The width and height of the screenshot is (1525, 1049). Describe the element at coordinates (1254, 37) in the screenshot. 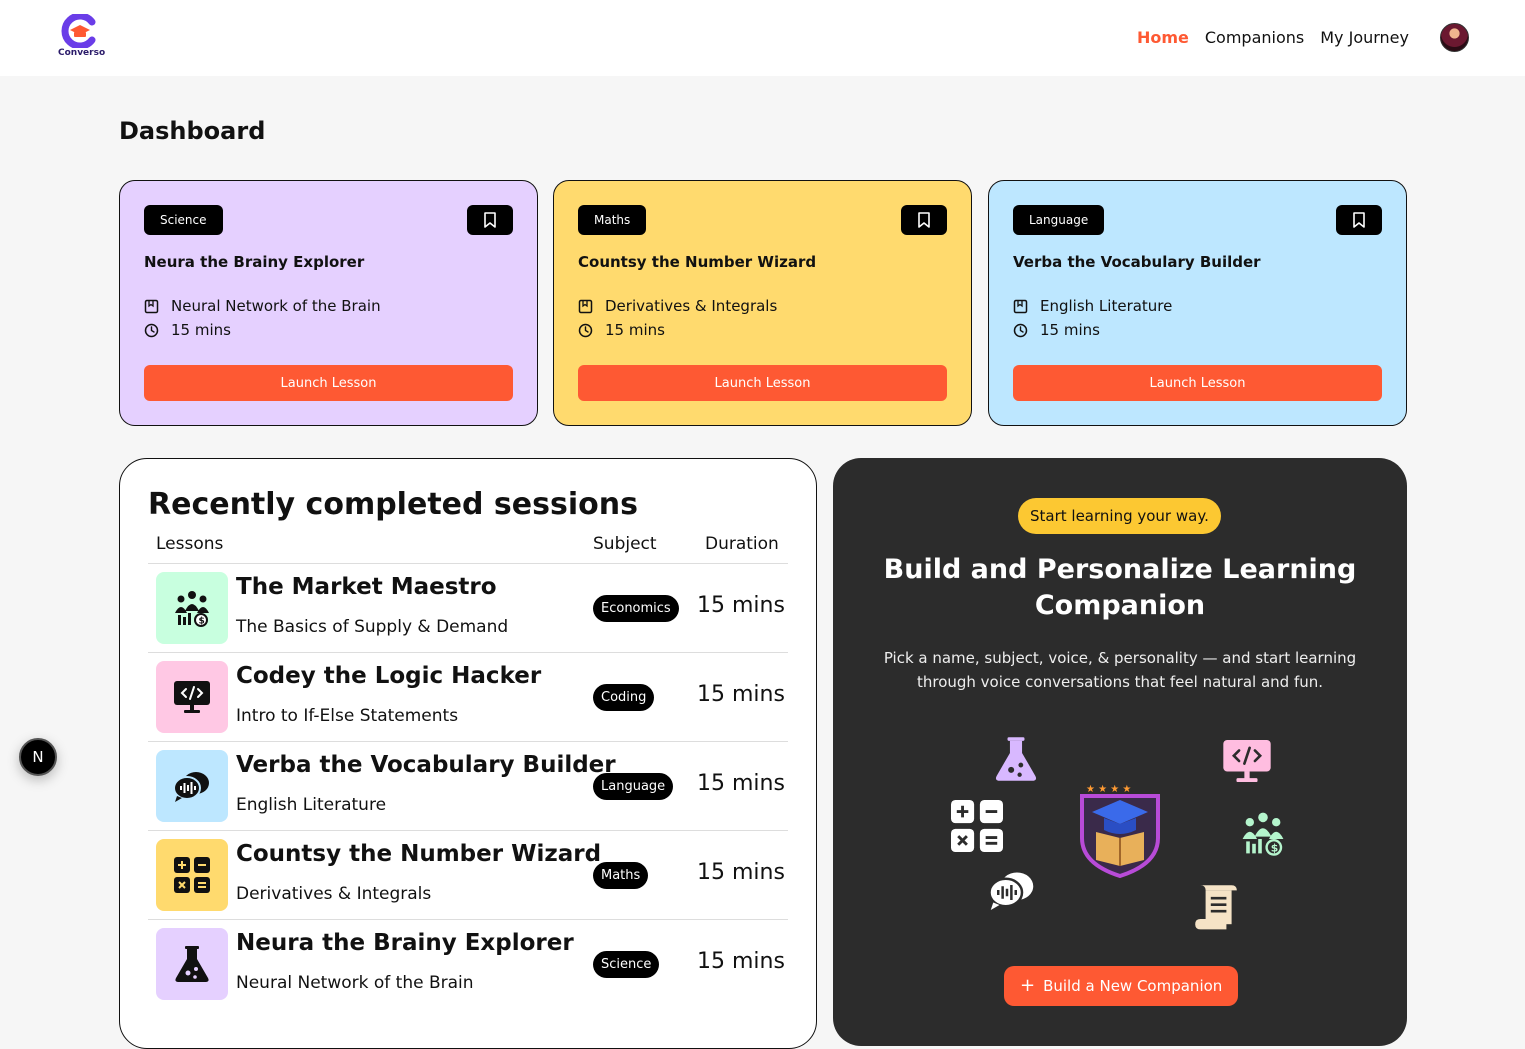

I see `nav-companions: Companions` at that location.